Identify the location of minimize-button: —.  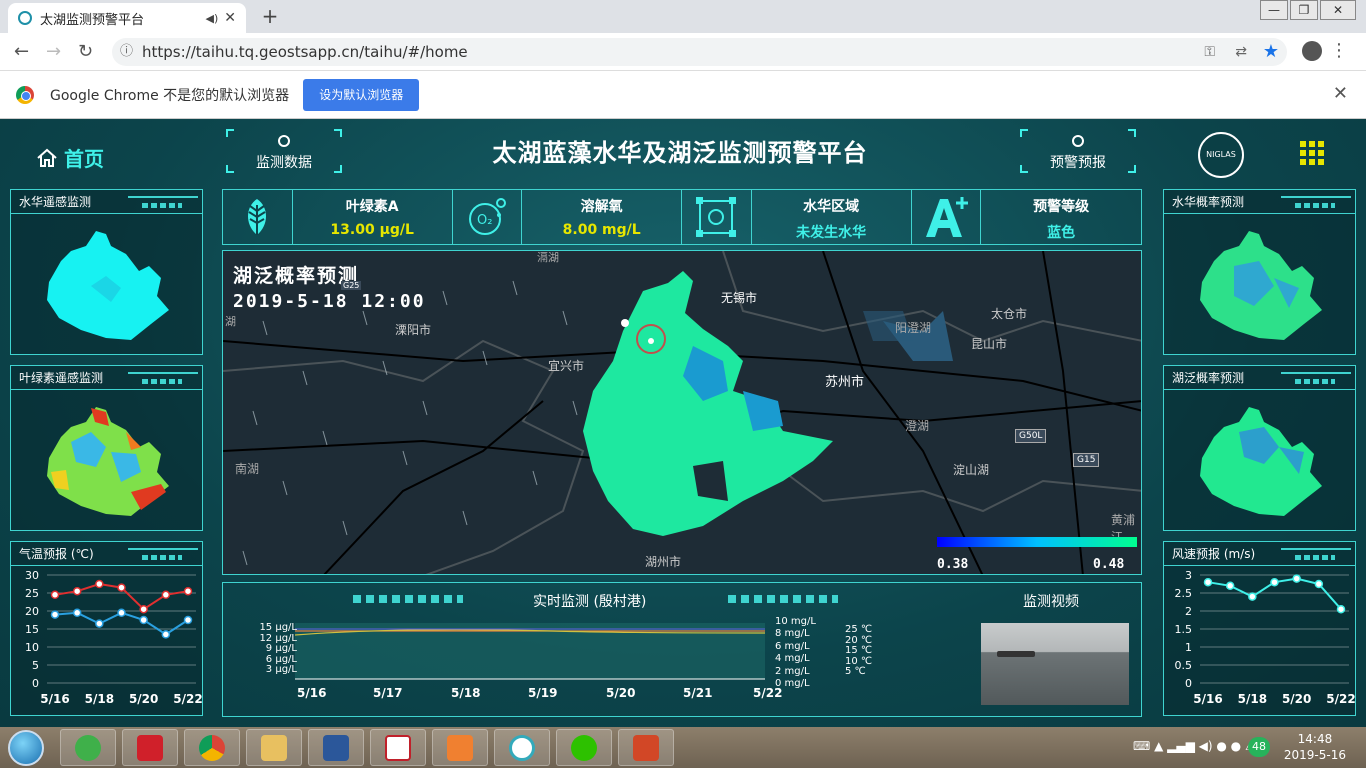
(1274, 10).